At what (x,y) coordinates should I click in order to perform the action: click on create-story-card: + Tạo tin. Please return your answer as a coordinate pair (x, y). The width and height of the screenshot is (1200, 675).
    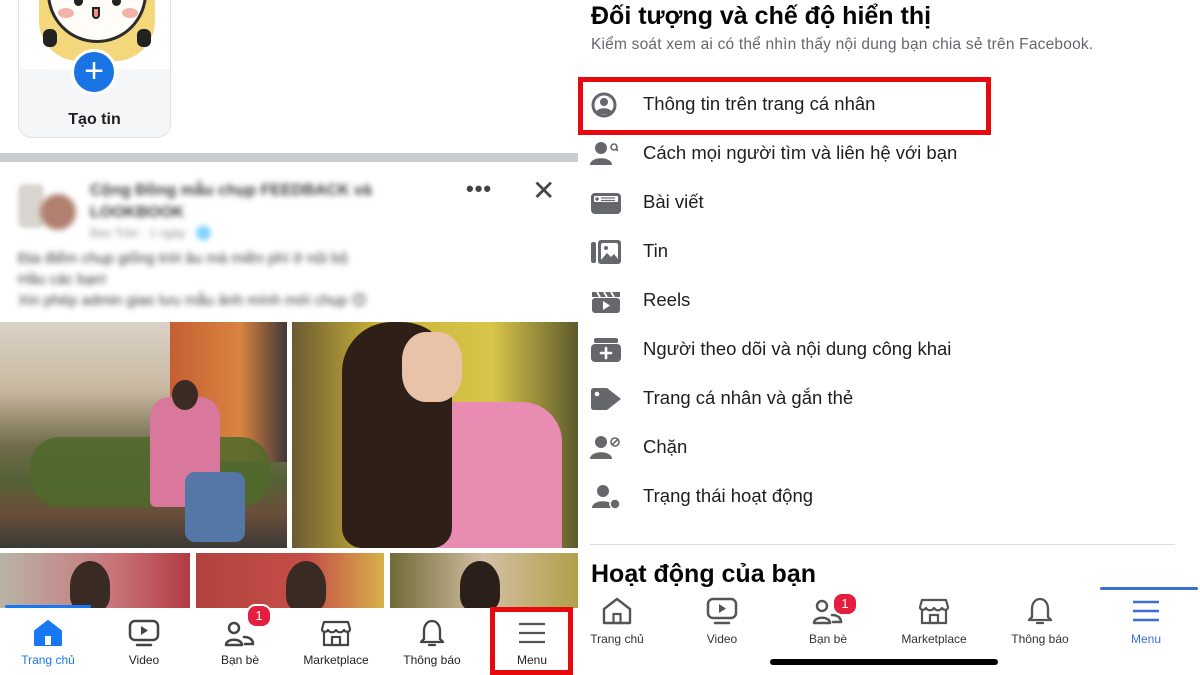
    Looking at the image, I should click on (94, 69).